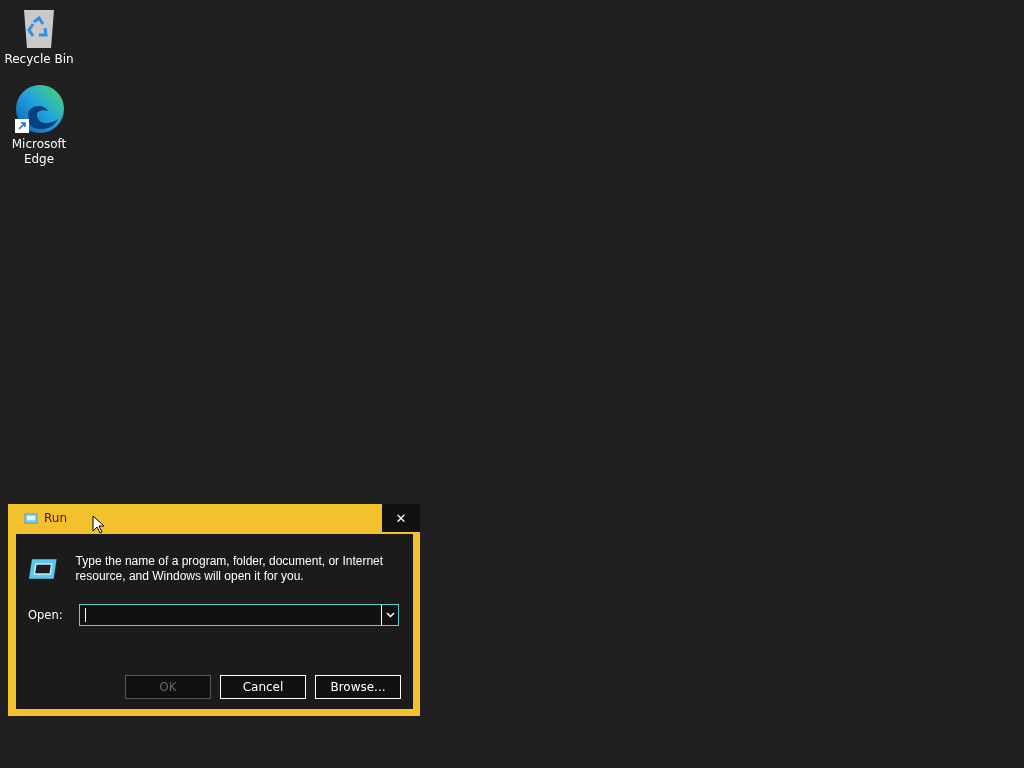 Image resolution: width=1024 pixels, height=768 pixels. I want to click on edge-icon, so click(39, 110).